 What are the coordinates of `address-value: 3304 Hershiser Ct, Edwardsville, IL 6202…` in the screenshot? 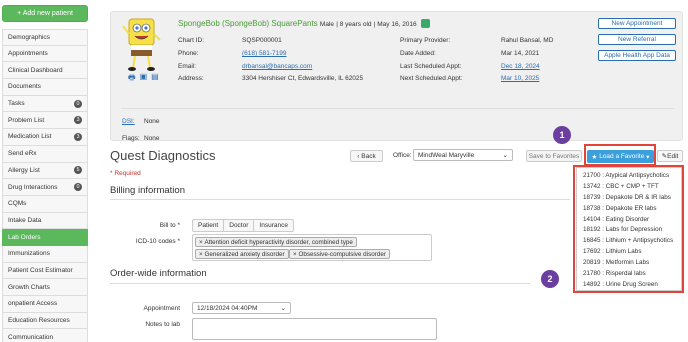 It's located at (303, 78).